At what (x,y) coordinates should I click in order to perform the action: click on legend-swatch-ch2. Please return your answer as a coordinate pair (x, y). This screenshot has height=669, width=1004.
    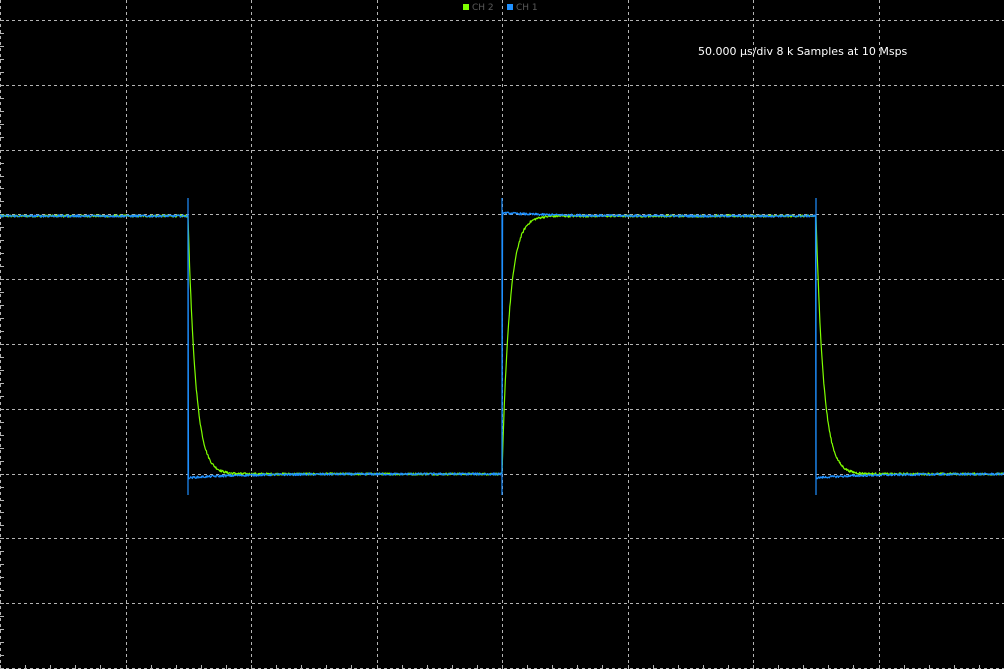
    Looking at the image, I should click on (466, 7).